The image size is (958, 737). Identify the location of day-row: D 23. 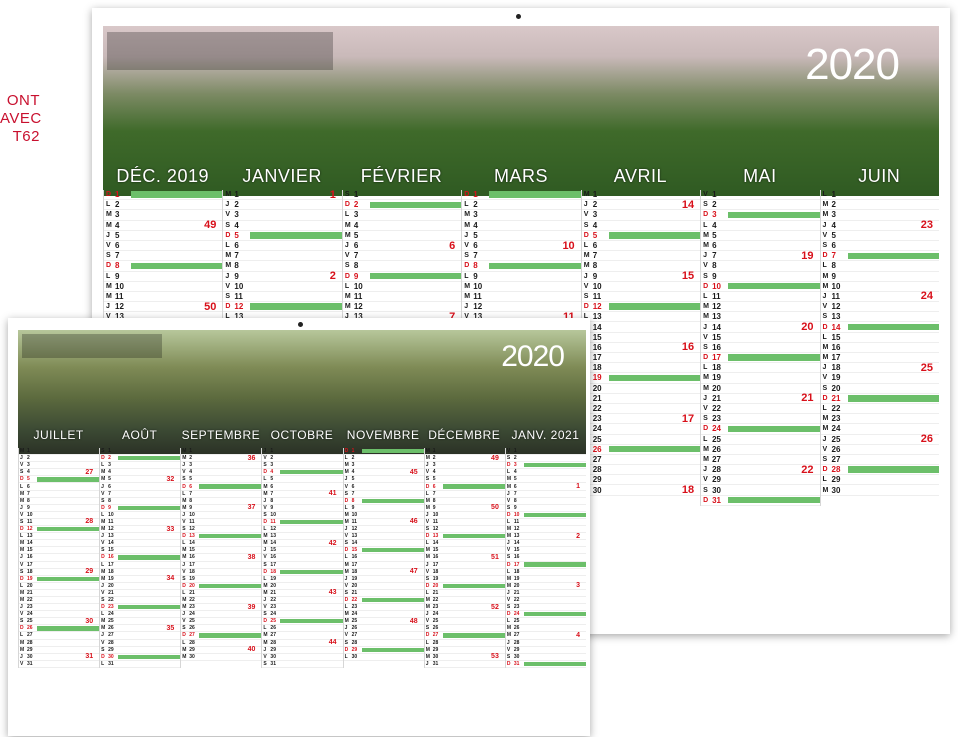
(140, 608).